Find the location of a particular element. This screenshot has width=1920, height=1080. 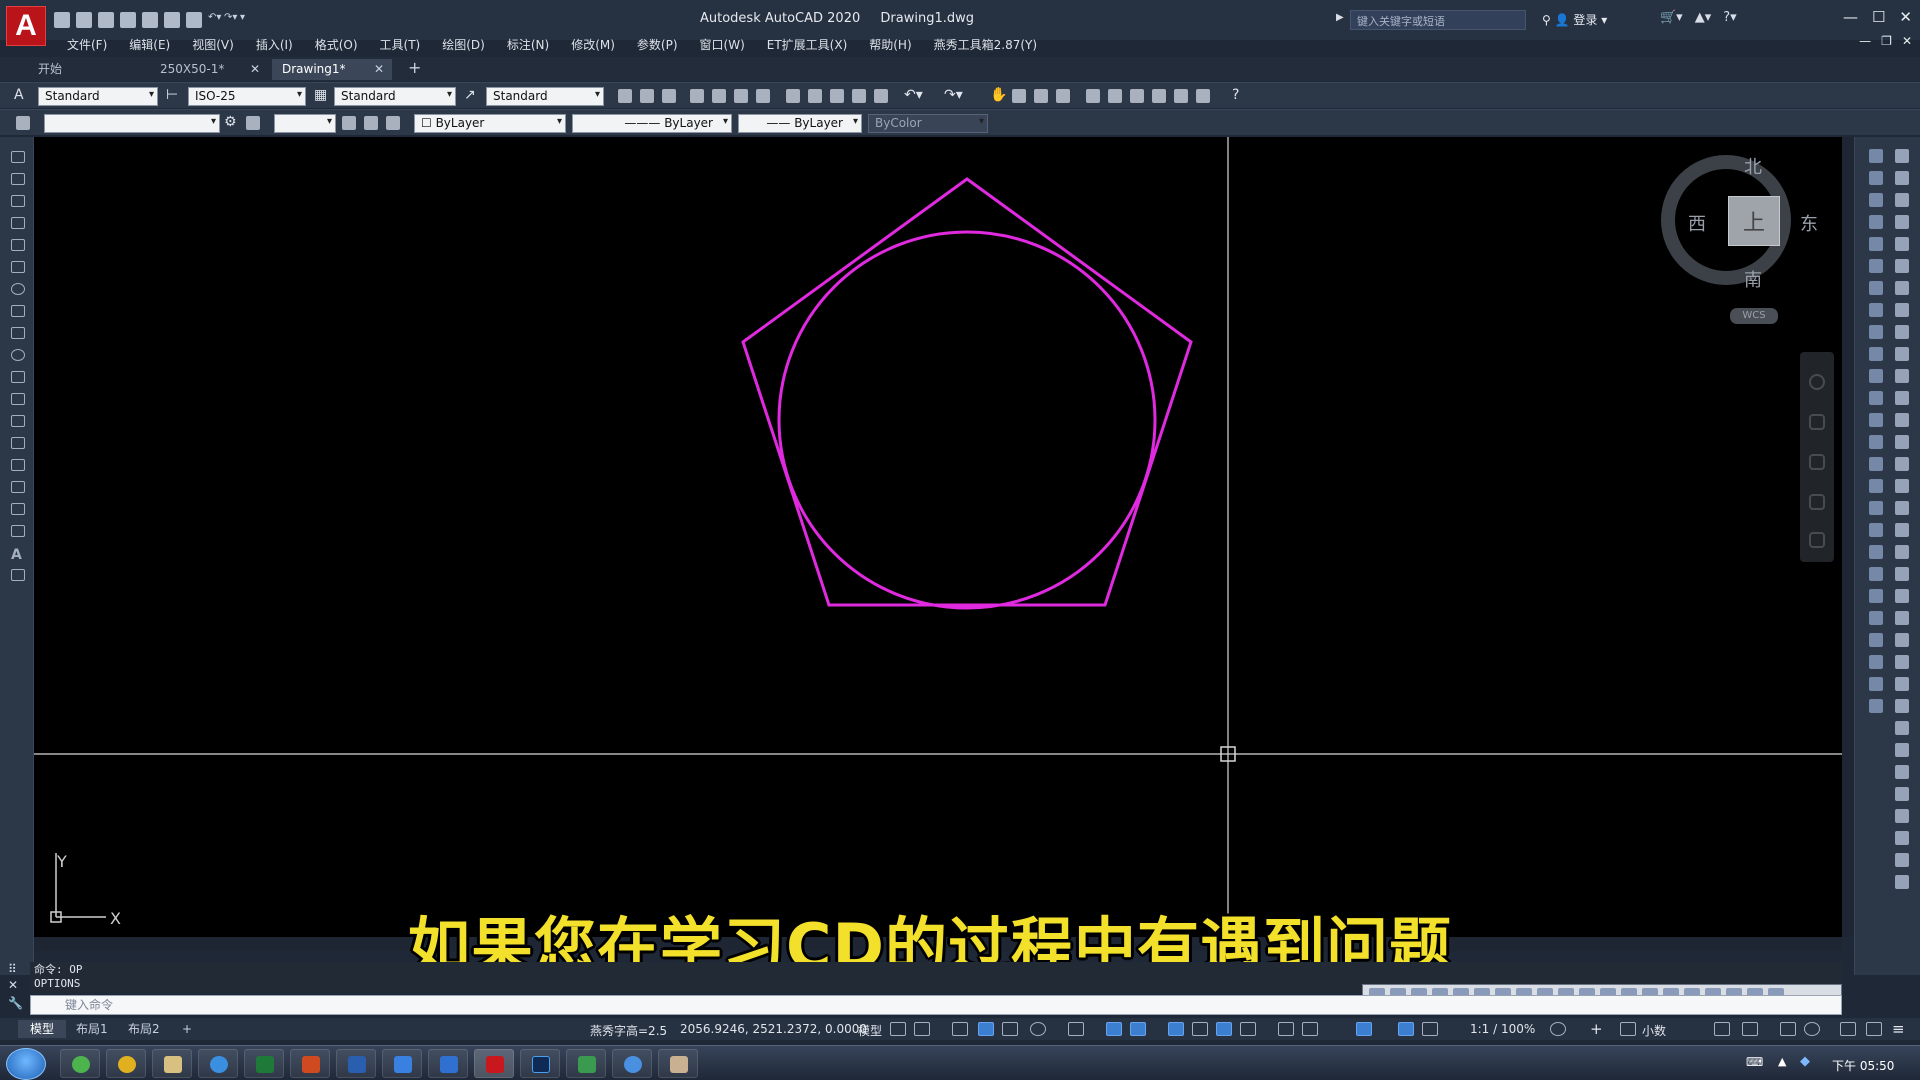

menu-view: 视图(V) is located at coordinates (213, 46).